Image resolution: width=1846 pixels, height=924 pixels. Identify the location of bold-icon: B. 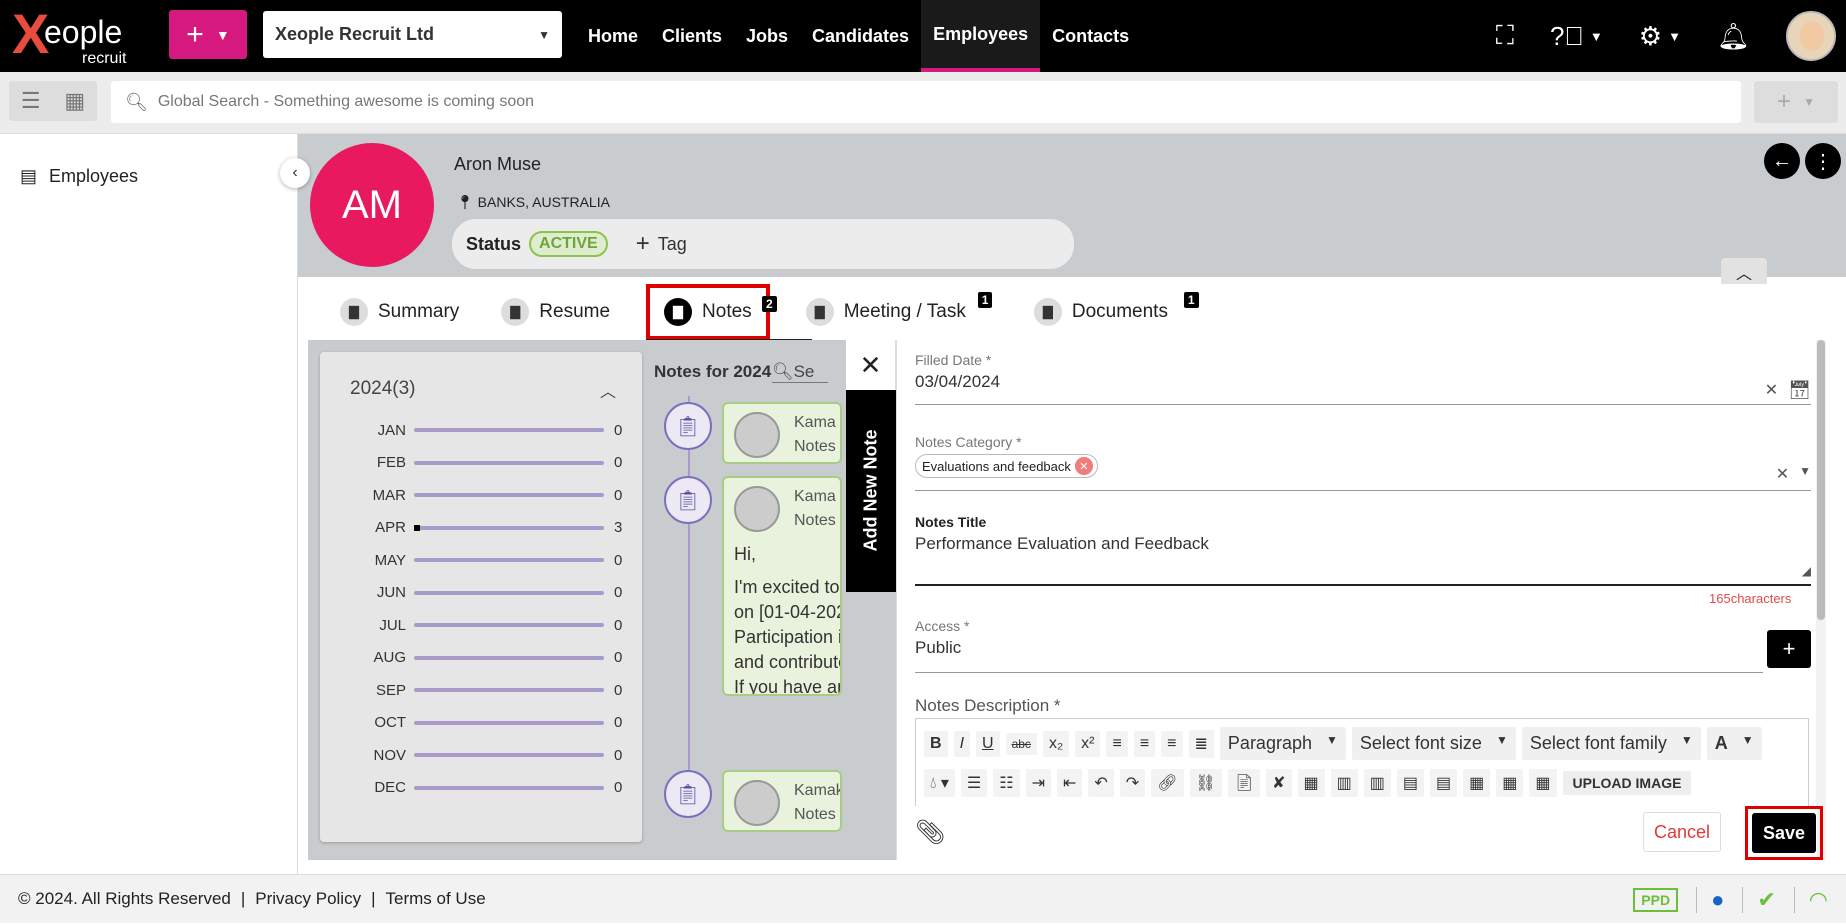
(936, 743).